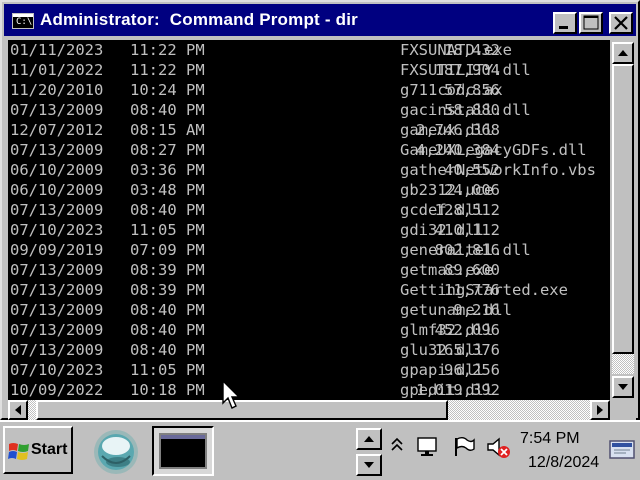 This screenshot has width=640, height=480. Describe the element at coordinates (464, 447) in the screenshot. I see `flag-icon` at that location.